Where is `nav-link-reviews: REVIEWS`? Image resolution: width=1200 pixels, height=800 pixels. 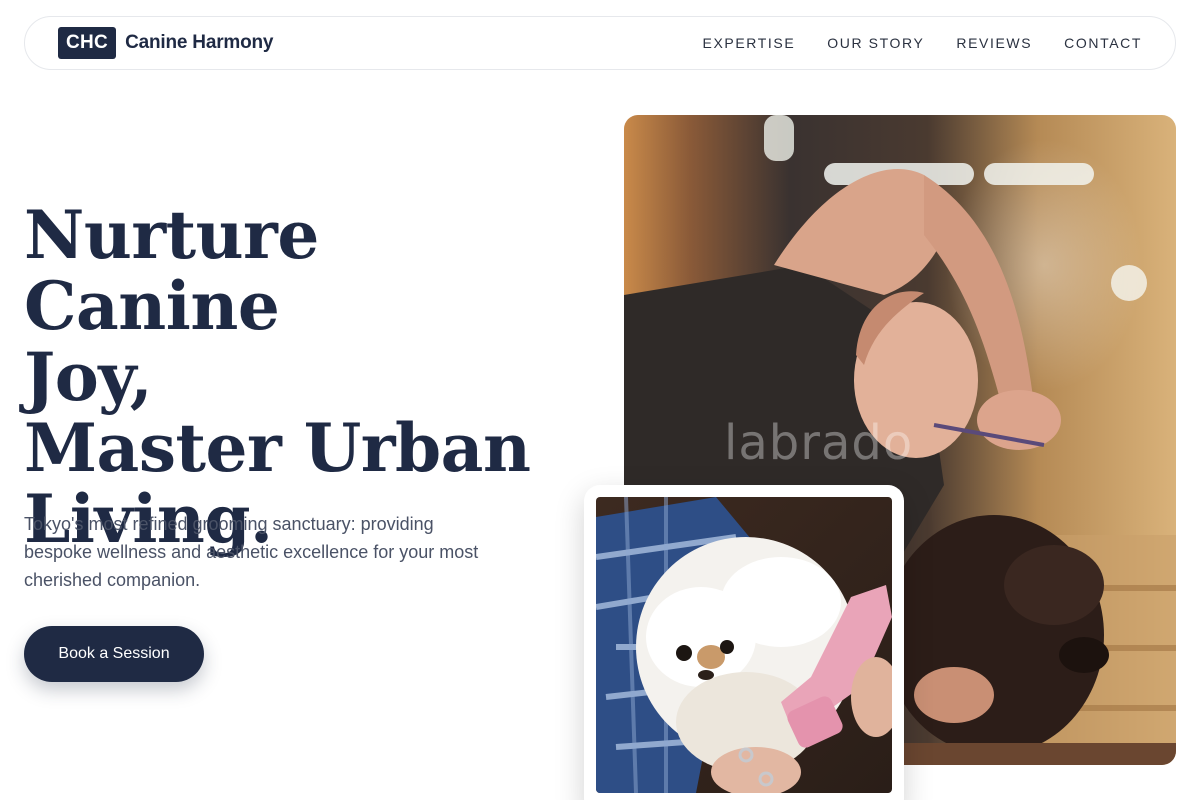
nav-link-reviews: REVIEWS is located at coordinates (994, 43).